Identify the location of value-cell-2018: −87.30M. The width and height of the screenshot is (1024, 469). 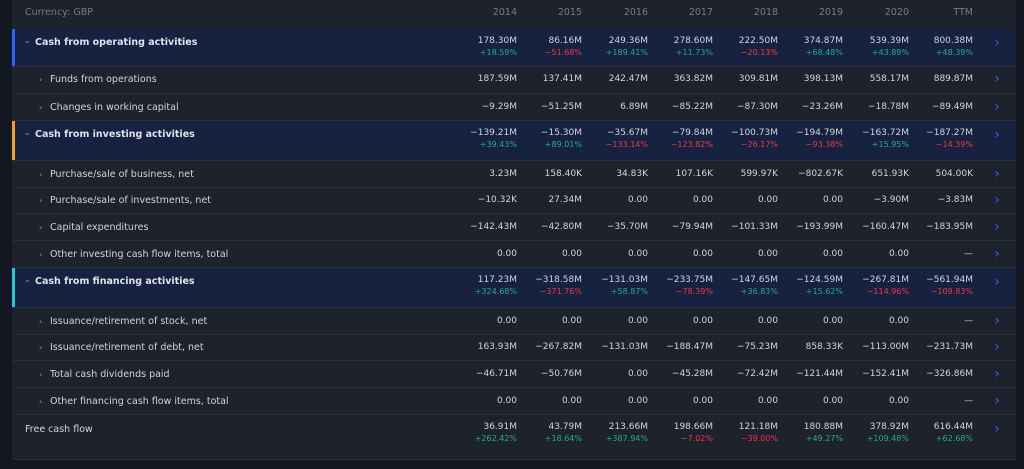
(741, 107).